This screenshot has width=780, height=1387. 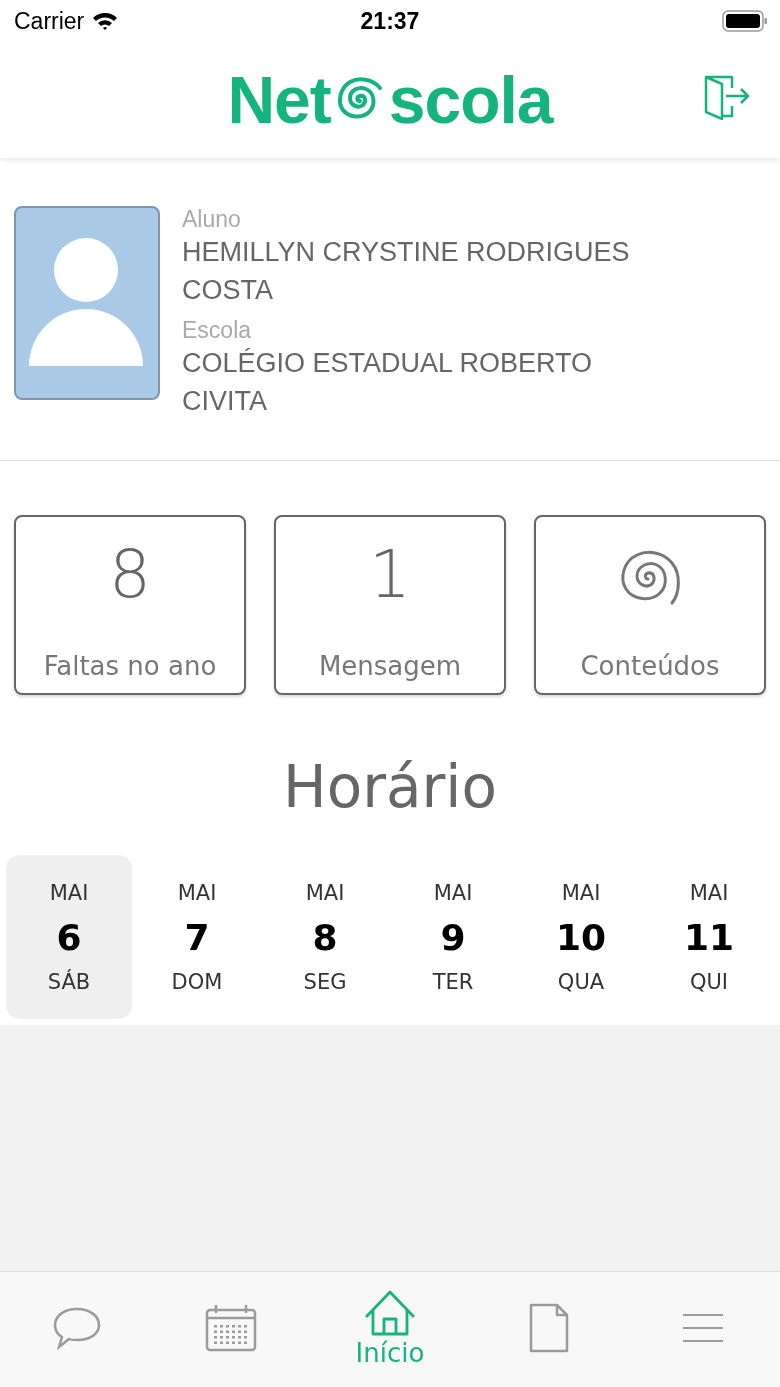 What do you see at coordinates (389, 1313) in the screenshot?
I see `home-icon` at bounding box center [389, 1313].